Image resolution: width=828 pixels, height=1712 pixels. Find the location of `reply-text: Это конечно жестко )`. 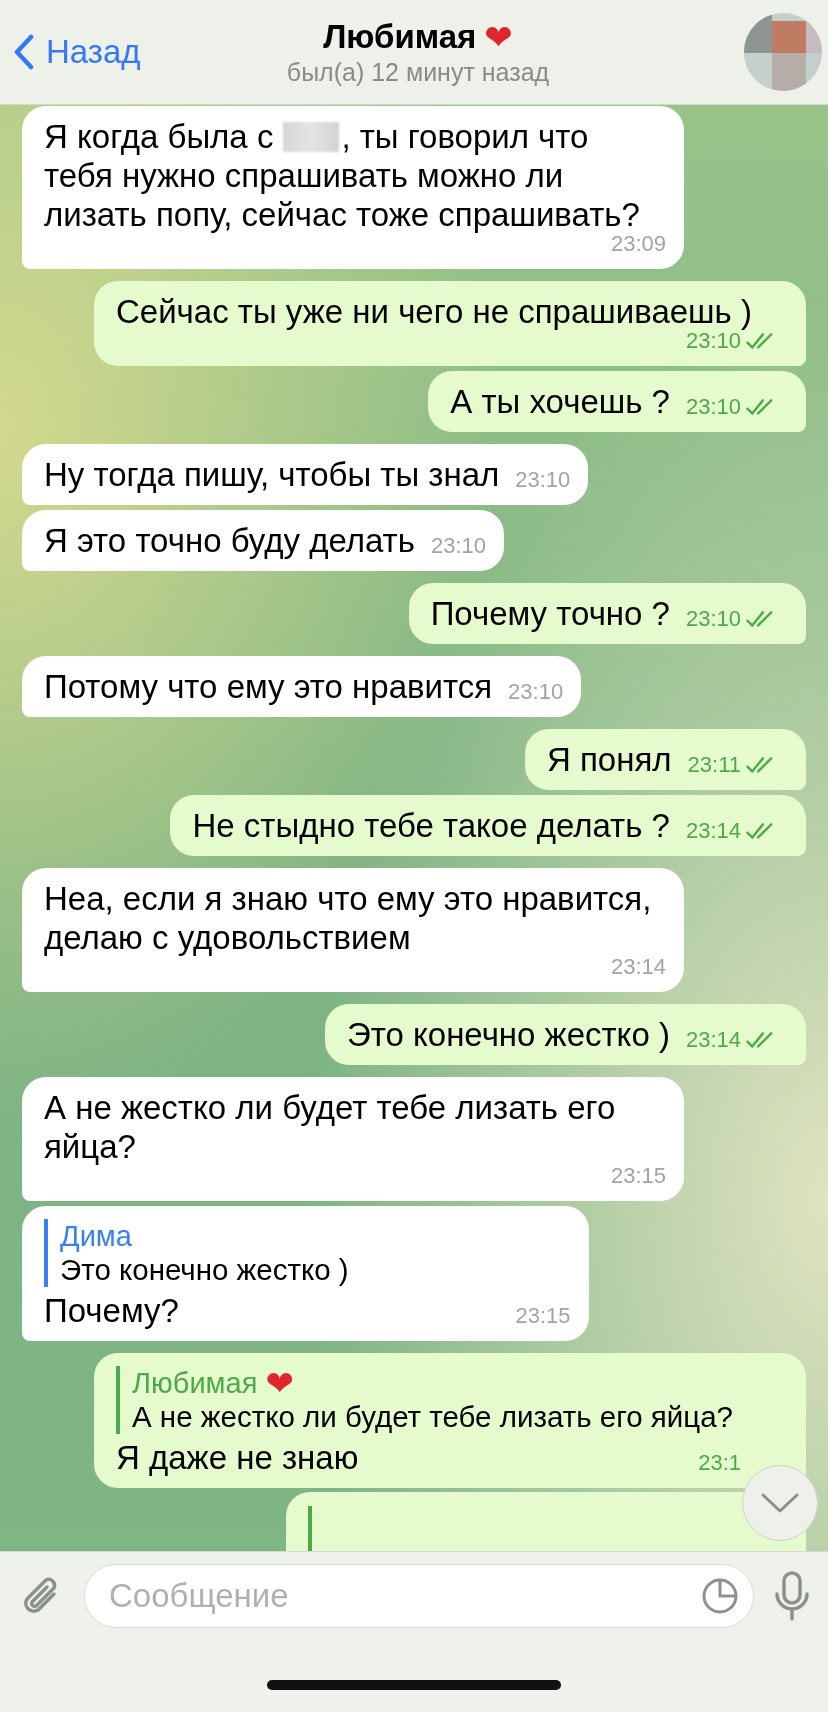

reply-text: Это конечно жестко ) is located at coordinates (205, 1270).